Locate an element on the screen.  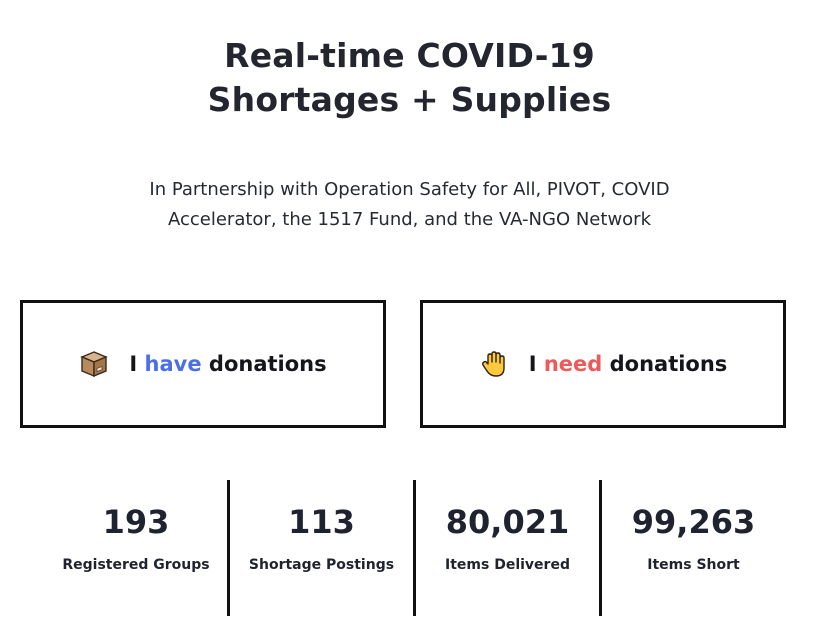
have-donations-button: I have donations is located at coordinates (203, 364).